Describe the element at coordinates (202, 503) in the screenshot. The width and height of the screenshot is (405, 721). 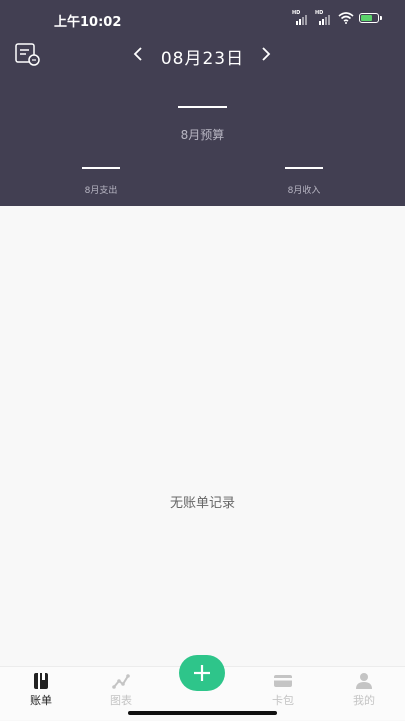
I see `empty-state-message: 无账单记录` at that location.